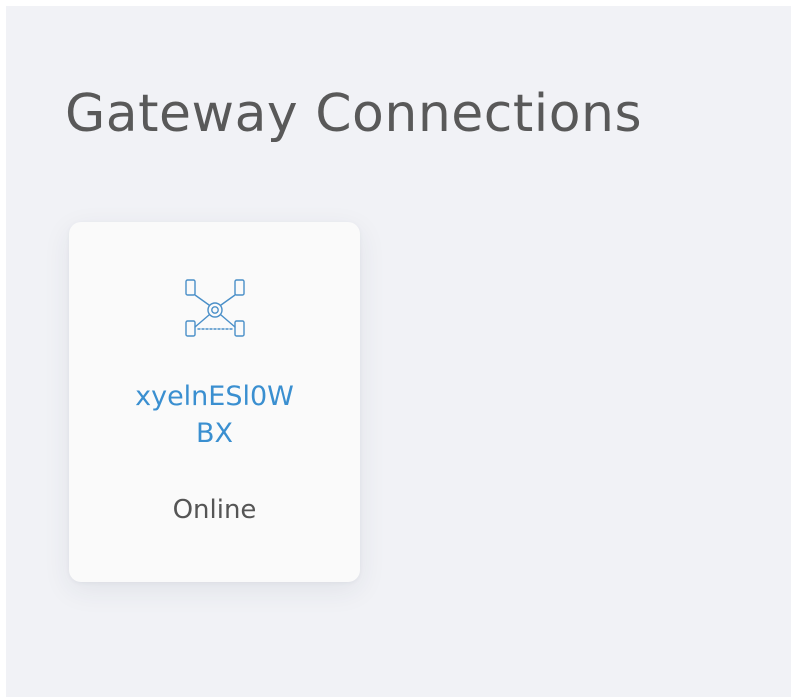  Describe the element at coordinates (215, 308) in the screenshot. I see `gateway-network-icon` at that location.